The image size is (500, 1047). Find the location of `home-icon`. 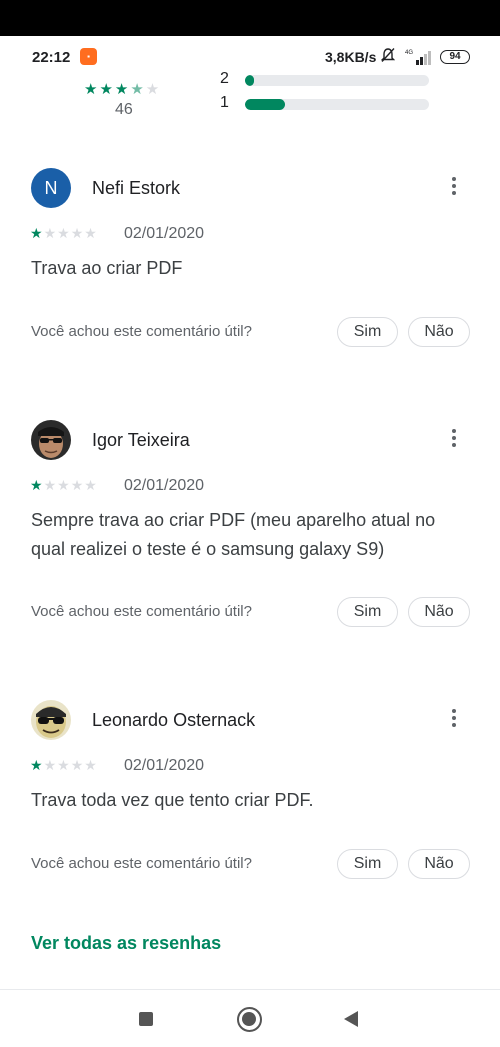

home-icon is located at coordinates (249, 1019).